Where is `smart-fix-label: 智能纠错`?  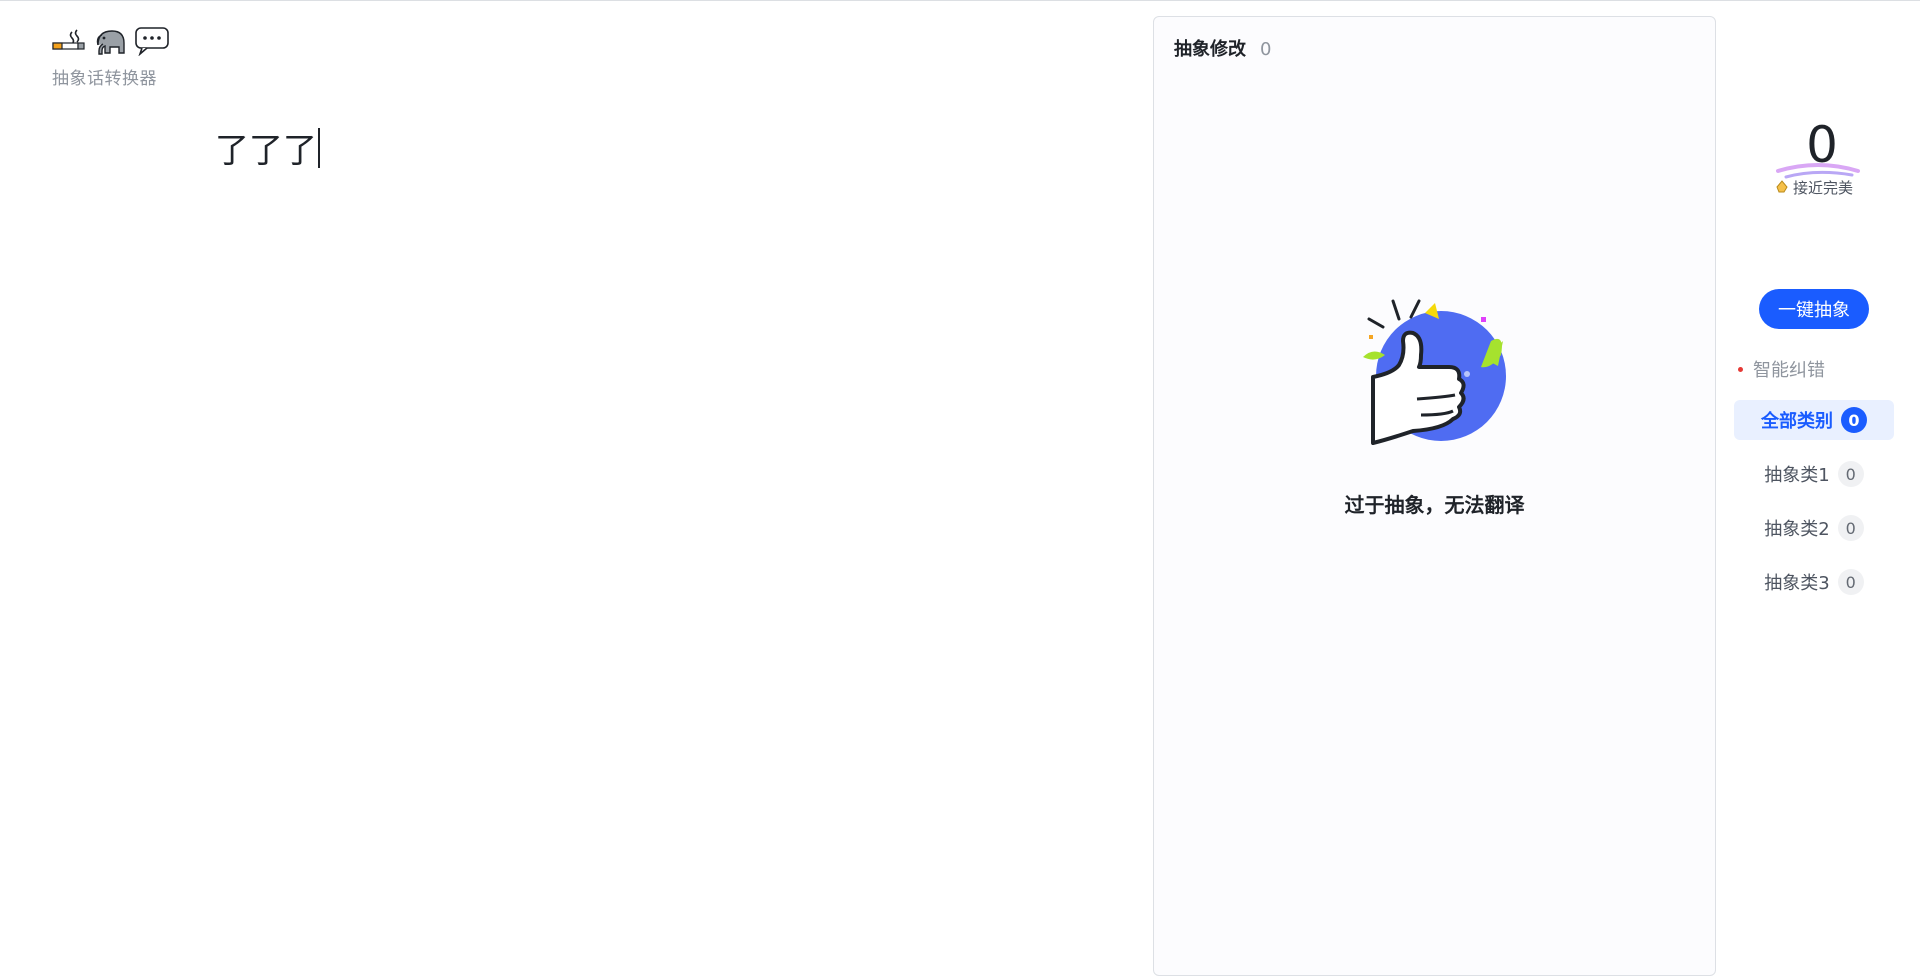
smart-fix-label: 智能纠错 is located at coordinates (1789, 370).